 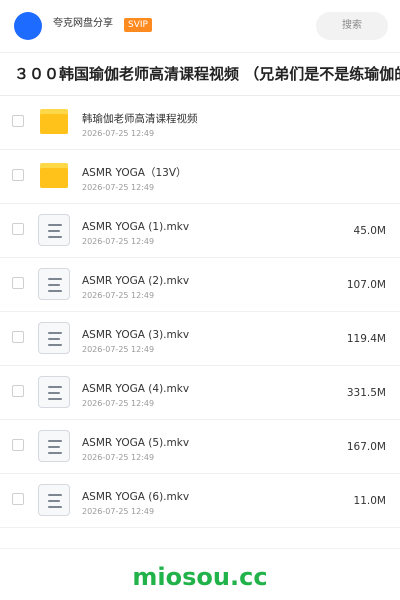 What do you see at coordinates (136, 497) in the screenshot?
I see `file-name: ASMR YOGA (6).mkv` at bounding box center [136, 497].